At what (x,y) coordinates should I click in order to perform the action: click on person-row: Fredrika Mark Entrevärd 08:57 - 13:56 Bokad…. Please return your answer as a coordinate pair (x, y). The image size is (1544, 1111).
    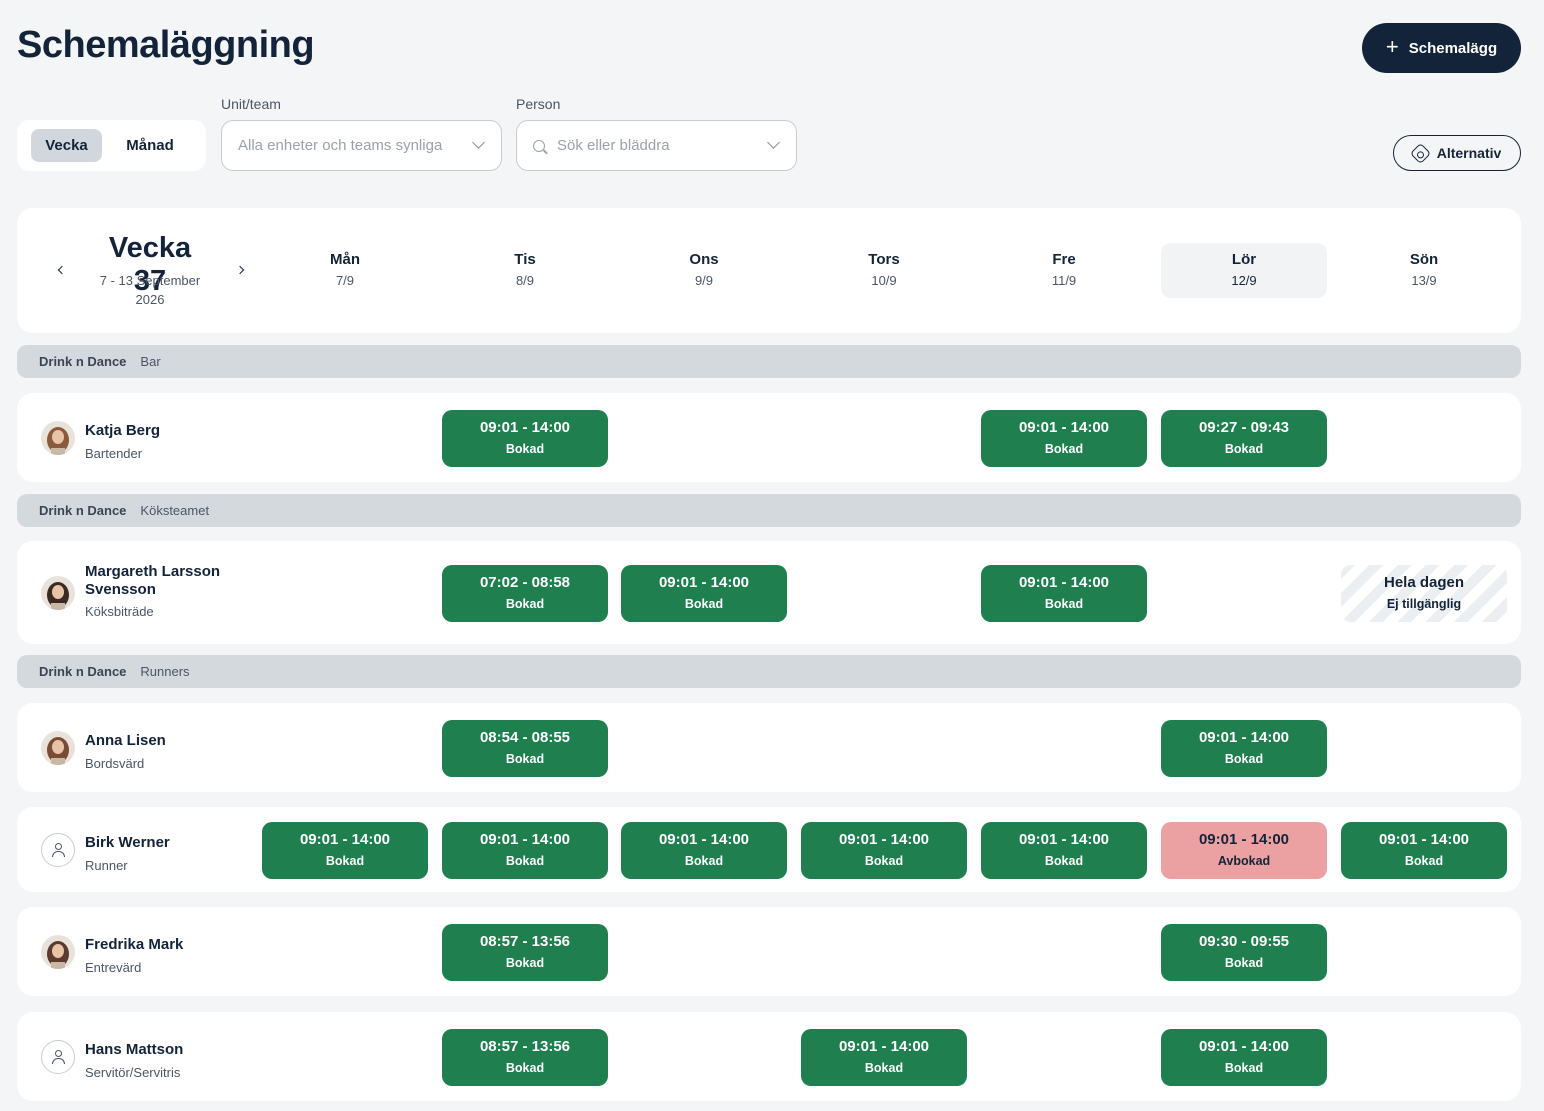
    Looking at the image, I should click on (769, 951).